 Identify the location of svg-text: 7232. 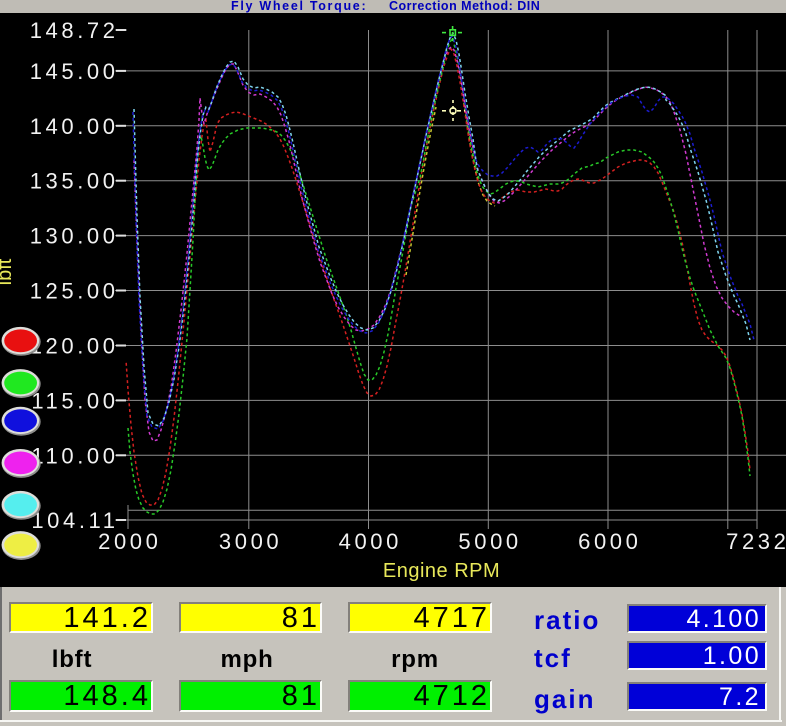
(756, 541).